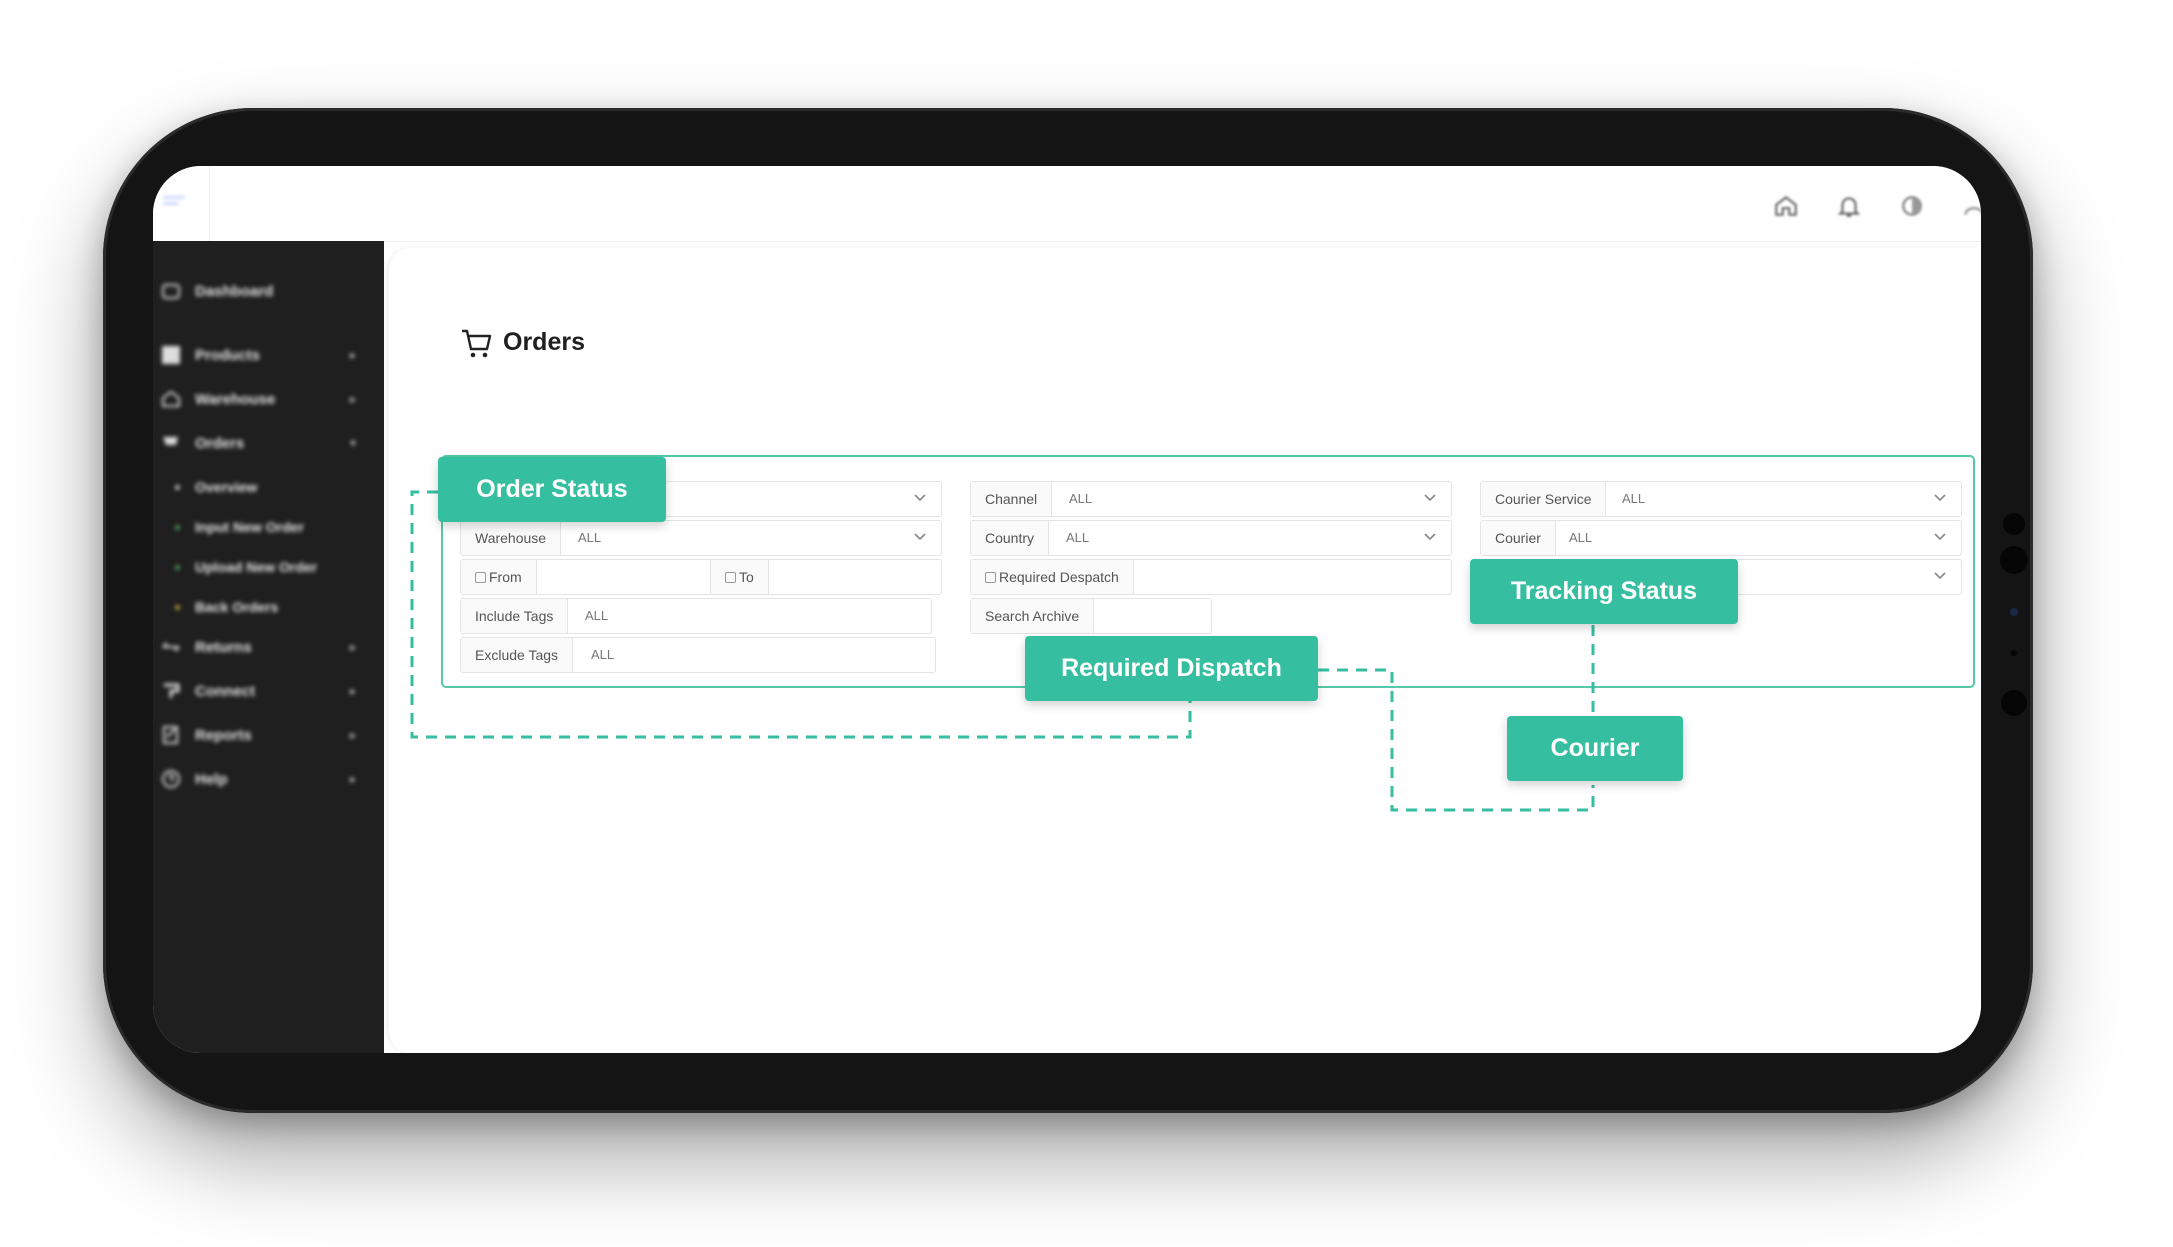 This screenshot has height=1247, width=2173. I want to click on tracking-status-callout: Tracking Status, so click(1604, 591).